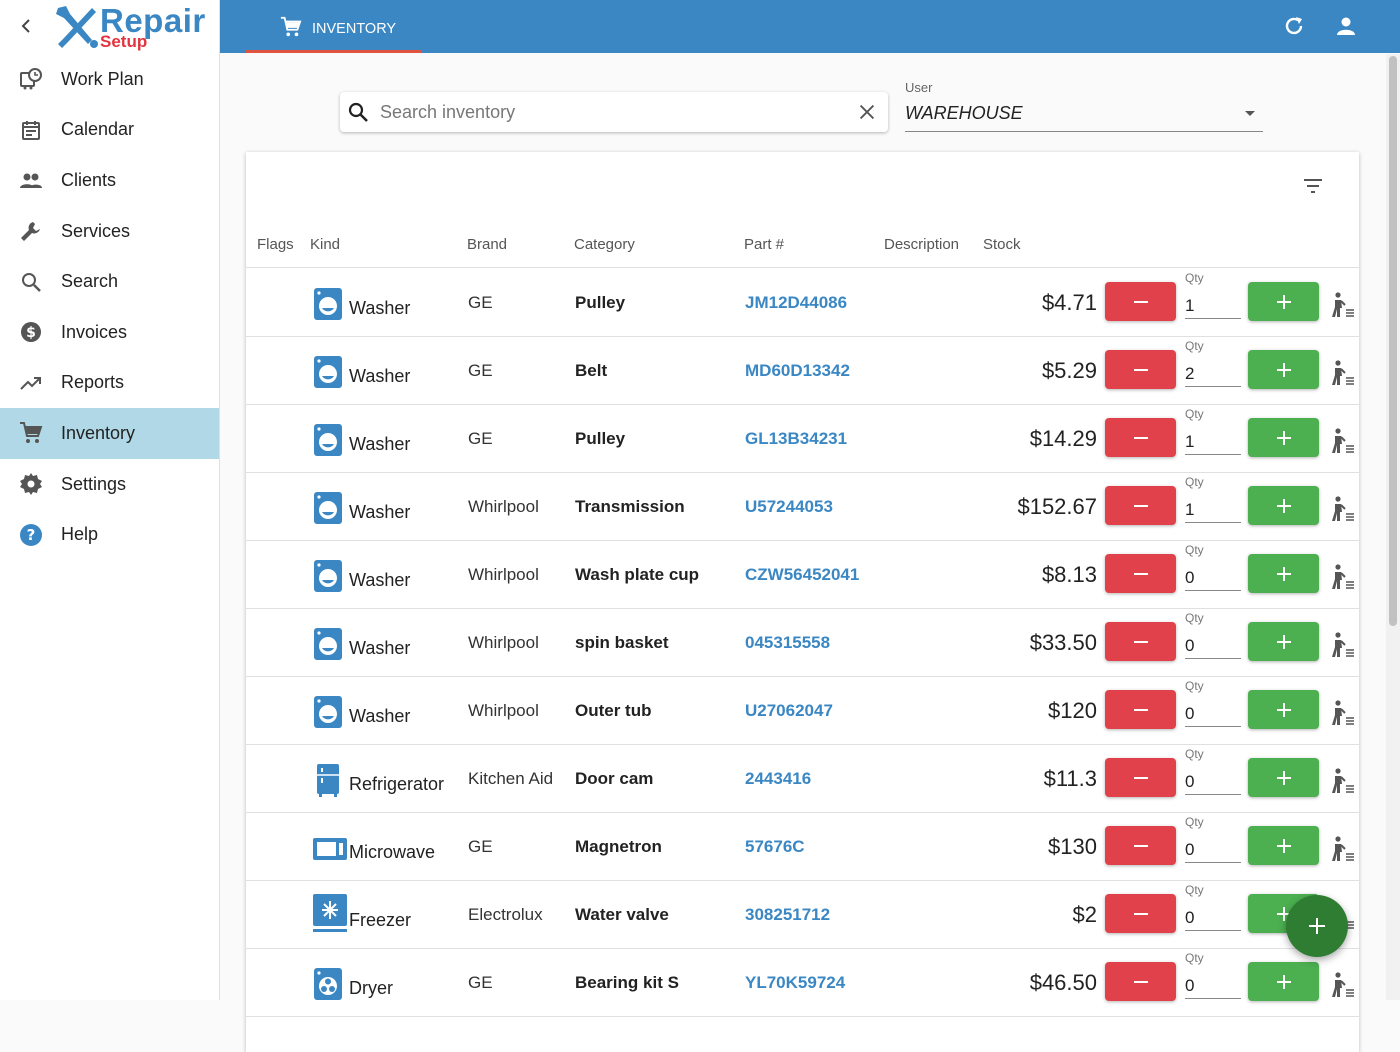 The image size is (1400, 1052). What do you see at coordinates (487, 244) in the screenshot?
I see `column-header-brand: Brand` at bounding box center [487, 244].